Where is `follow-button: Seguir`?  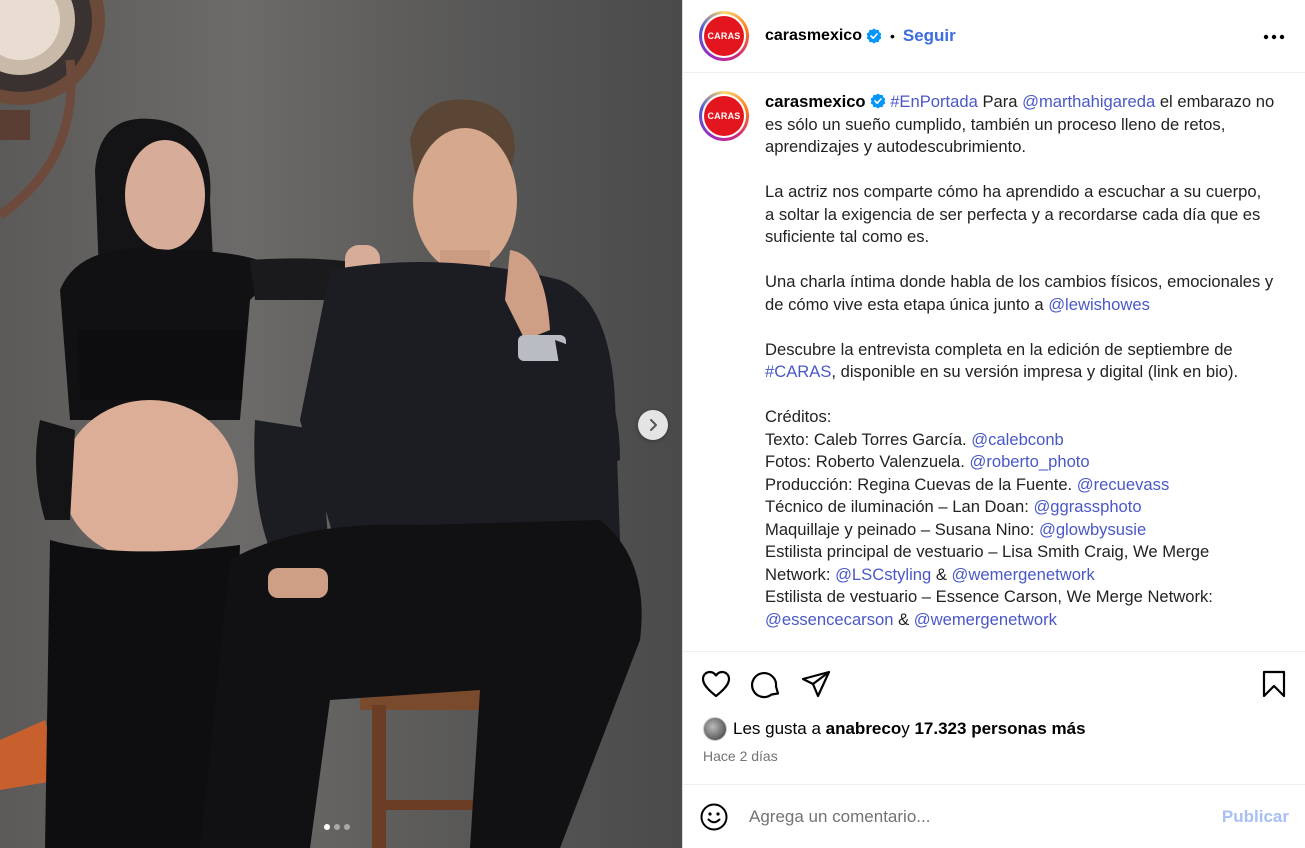 follow-button: Seguir is located at coordinates (929, 36).